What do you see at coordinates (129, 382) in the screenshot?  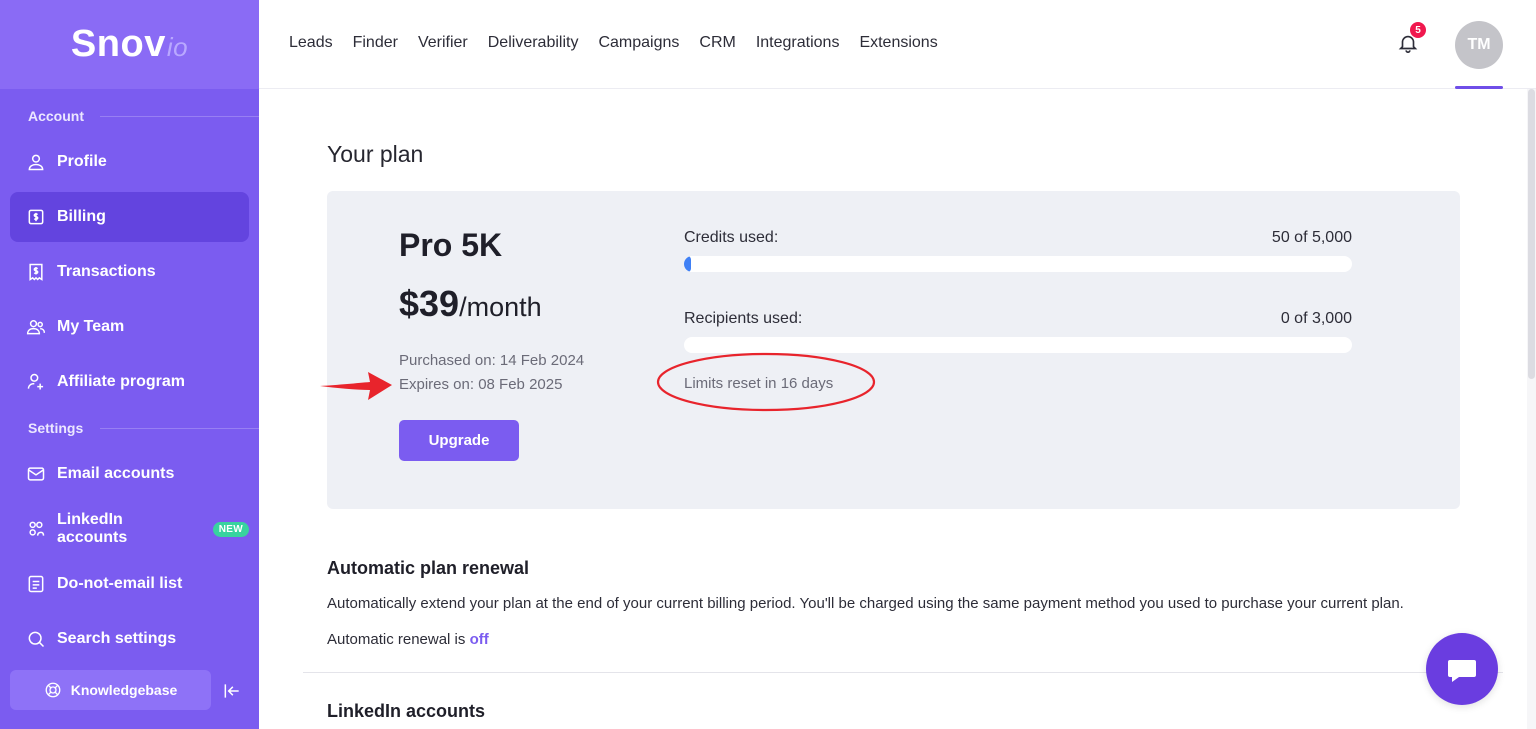 I see `sidebar-item-affiliate-program: Affiliate program` at bounding box center [129, 382].